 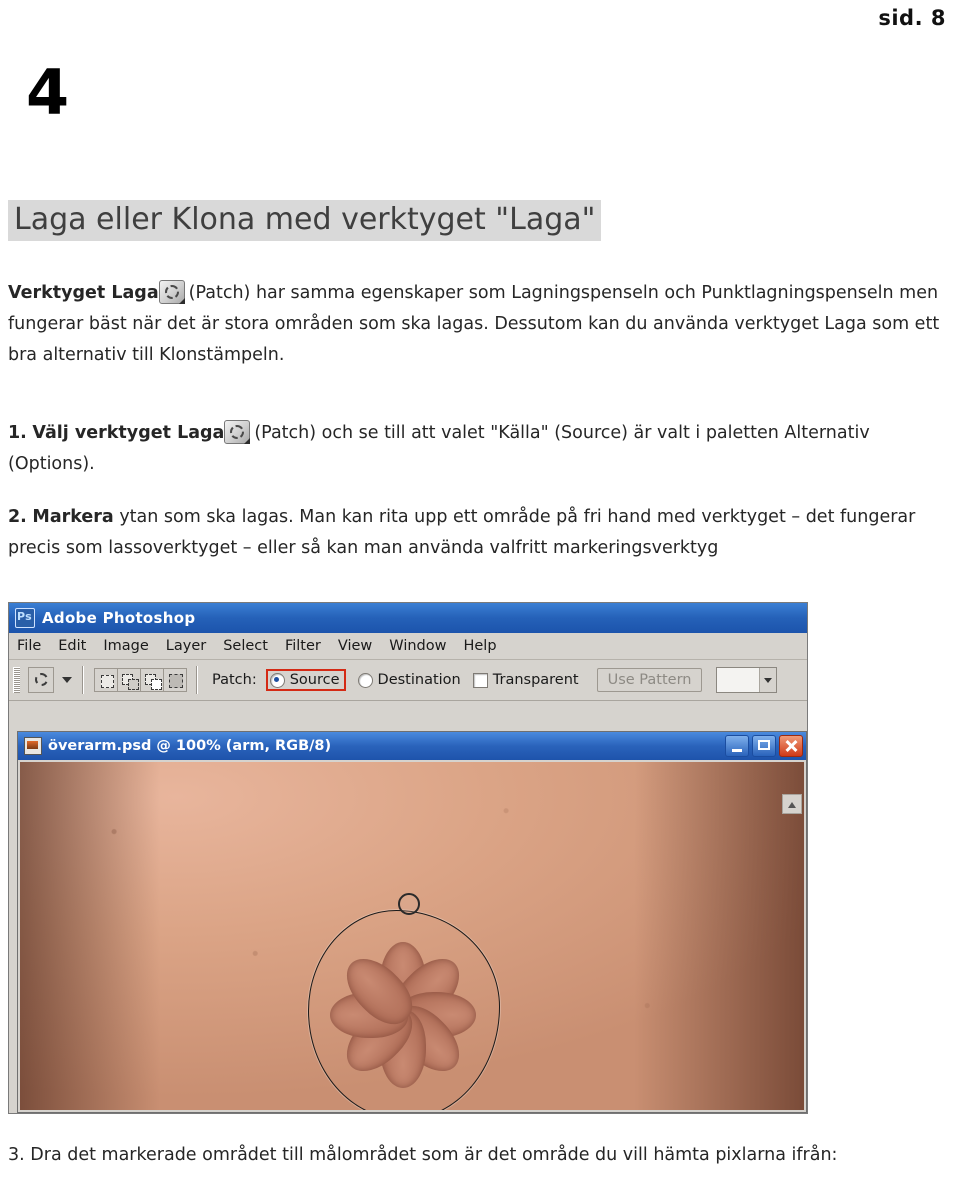 I want to click on menu-help: Help, so click(x=479, y=646).